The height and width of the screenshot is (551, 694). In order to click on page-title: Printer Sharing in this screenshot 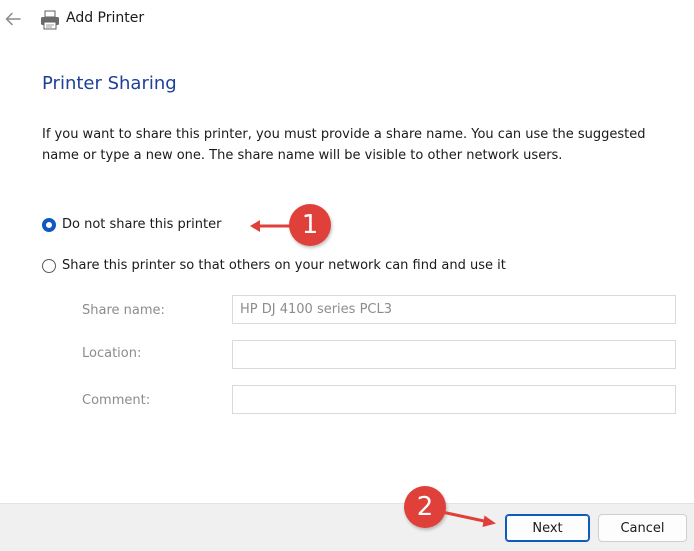, I will do `click(109, 83)`.